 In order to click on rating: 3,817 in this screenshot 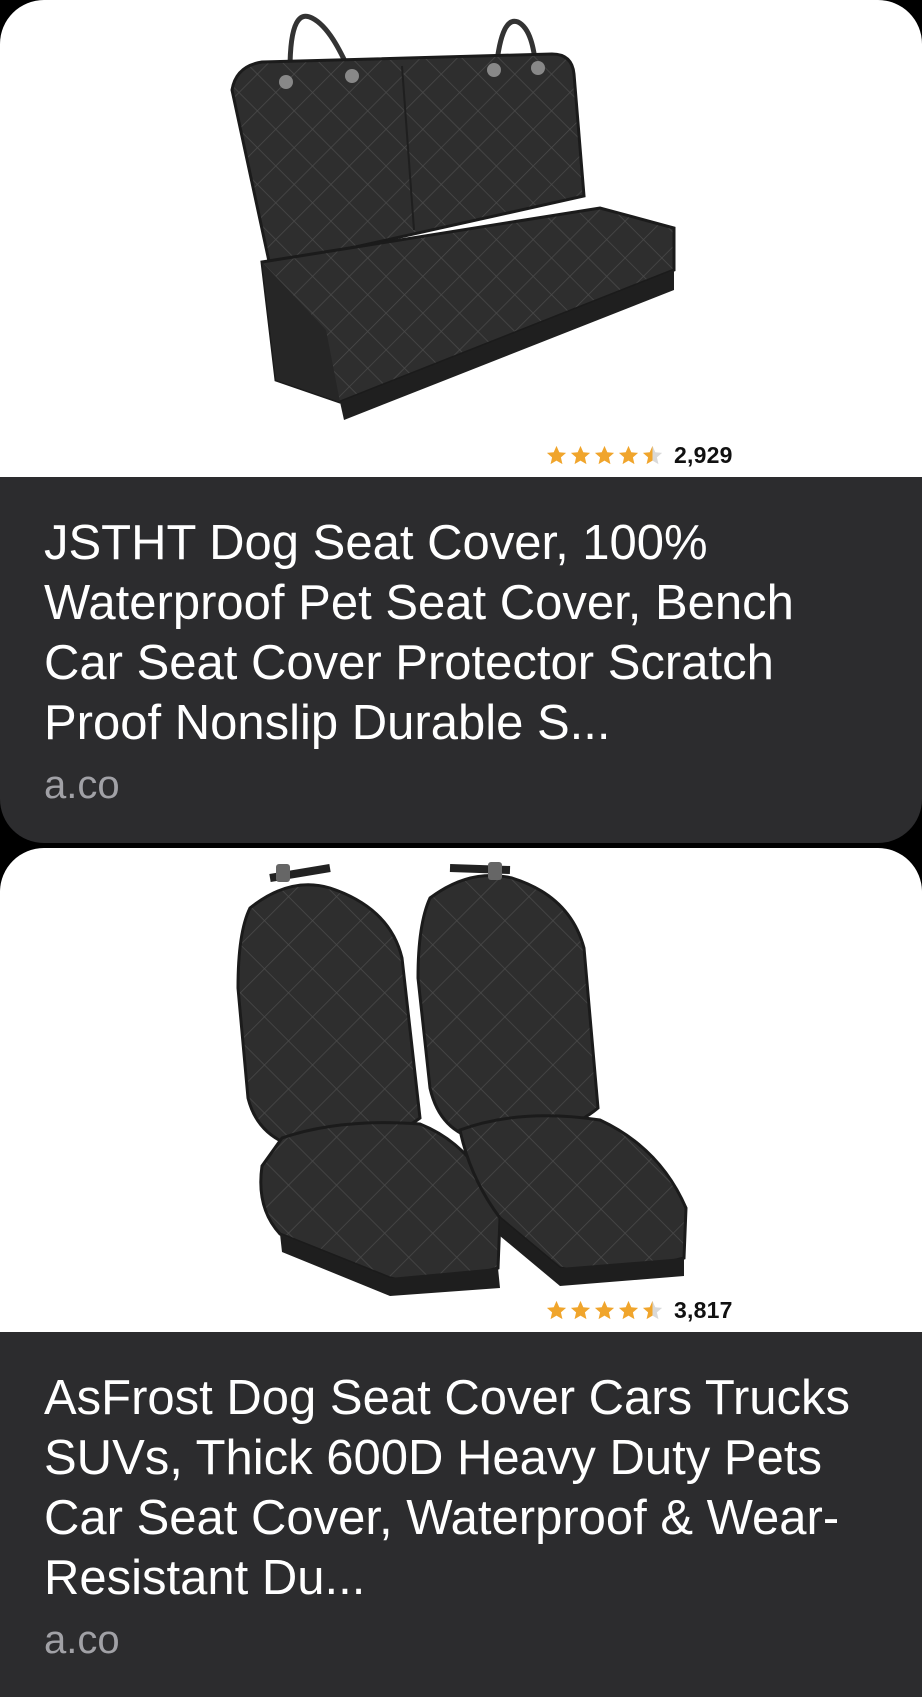, I will do `click(639, 1310)`.